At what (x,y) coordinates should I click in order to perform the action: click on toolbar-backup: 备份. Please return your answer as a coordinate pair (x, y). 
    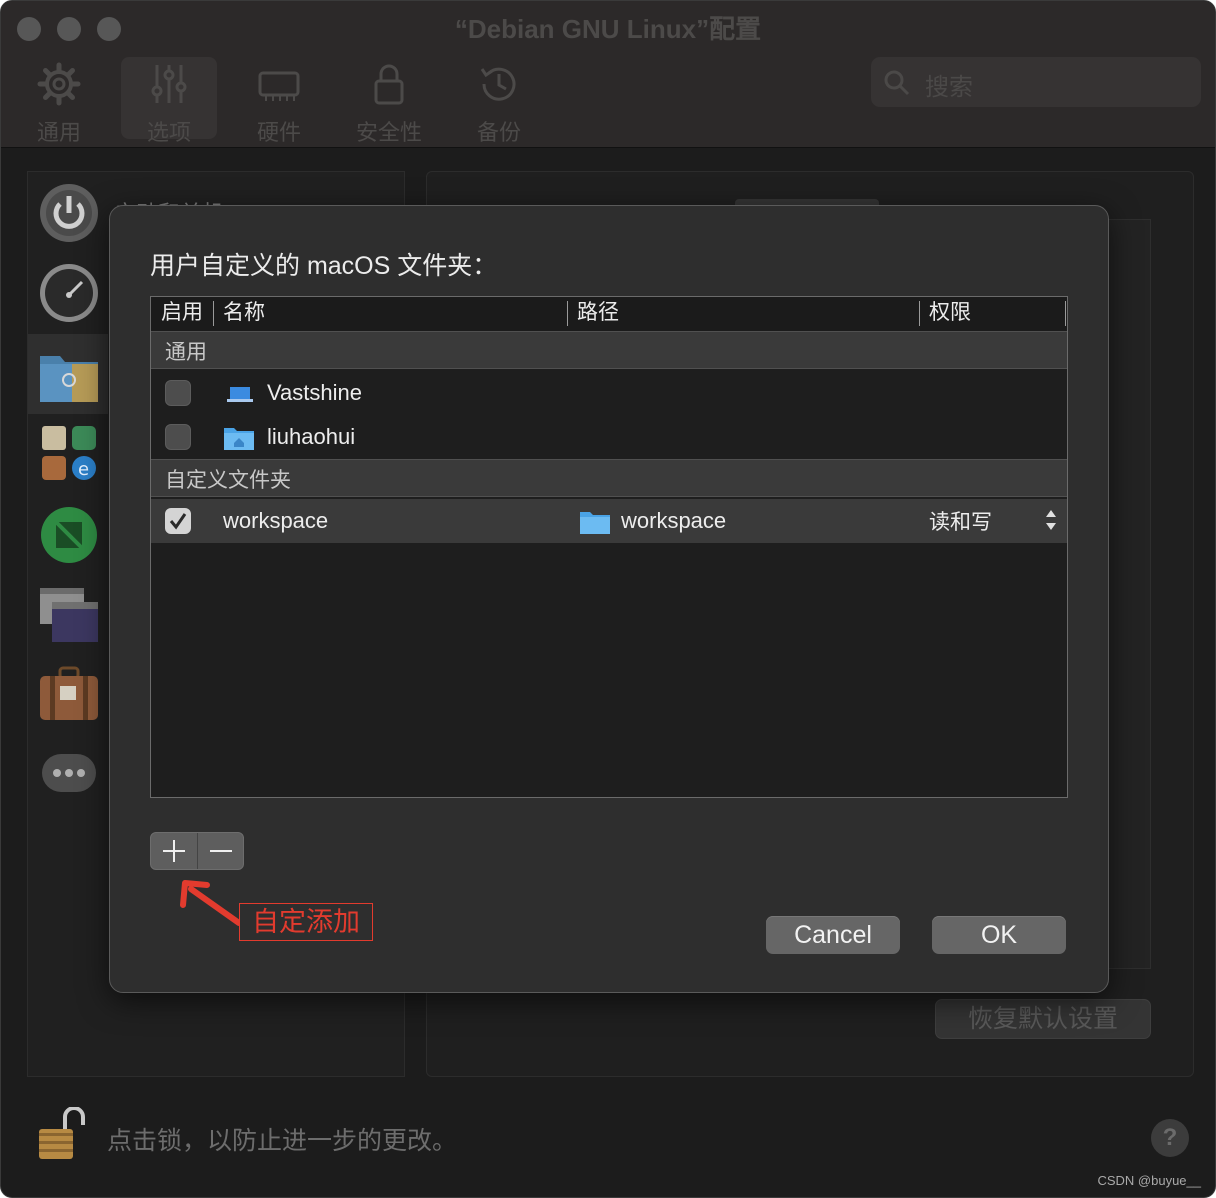
    Looking at the image, I should click on (499, 101).